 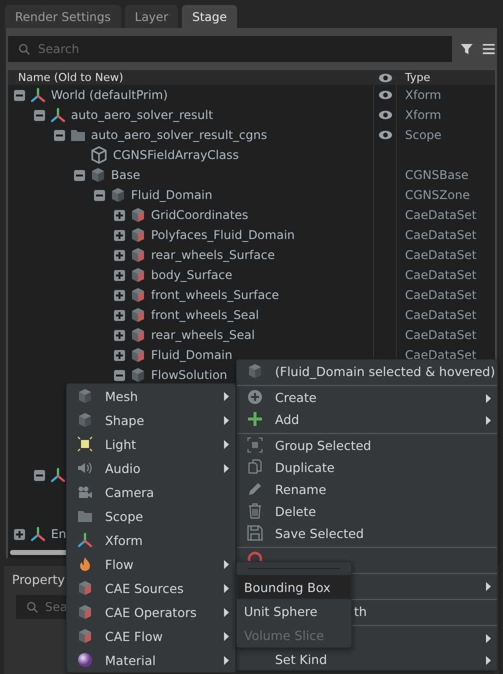 I want to click on prim-type: CGNSBase, so click(x=436, y=175).